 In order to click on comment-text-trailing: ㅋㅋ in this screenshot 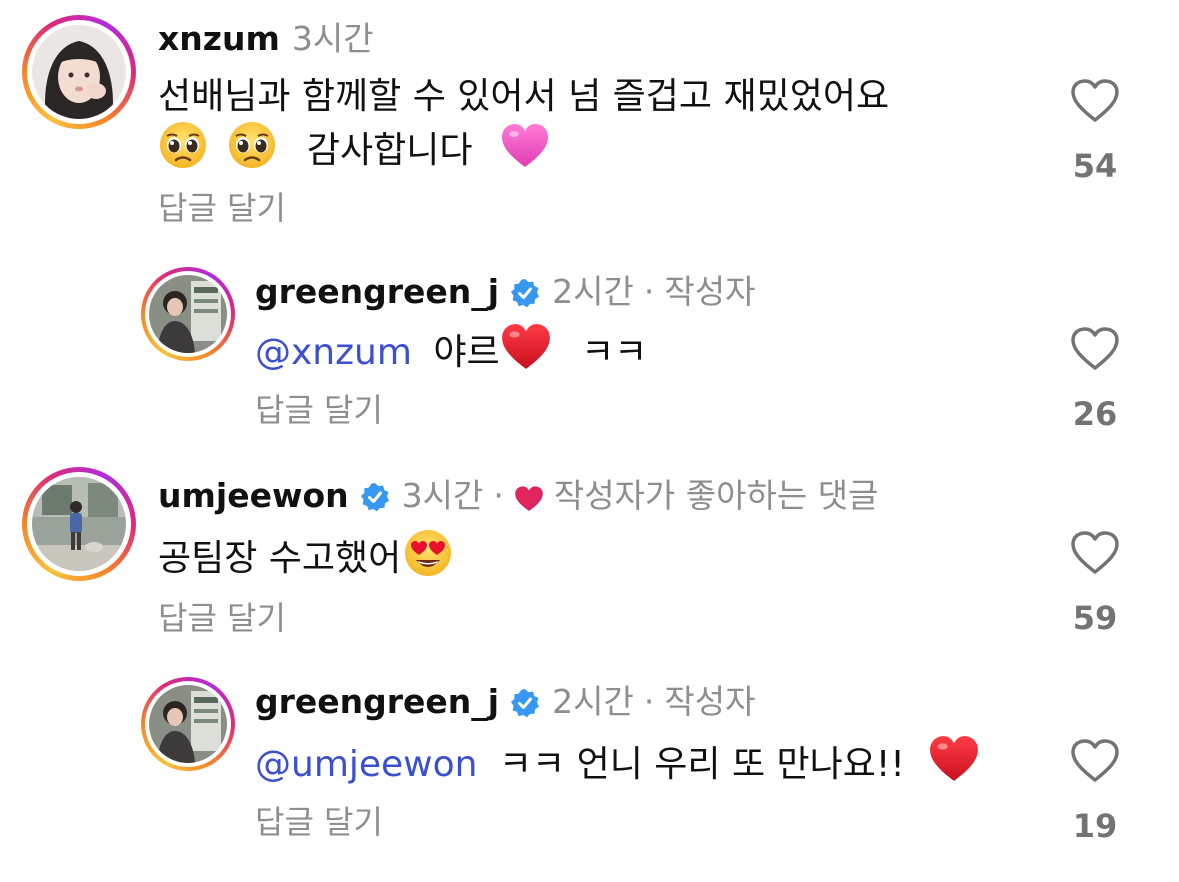, I will do `click(614, 352)`.